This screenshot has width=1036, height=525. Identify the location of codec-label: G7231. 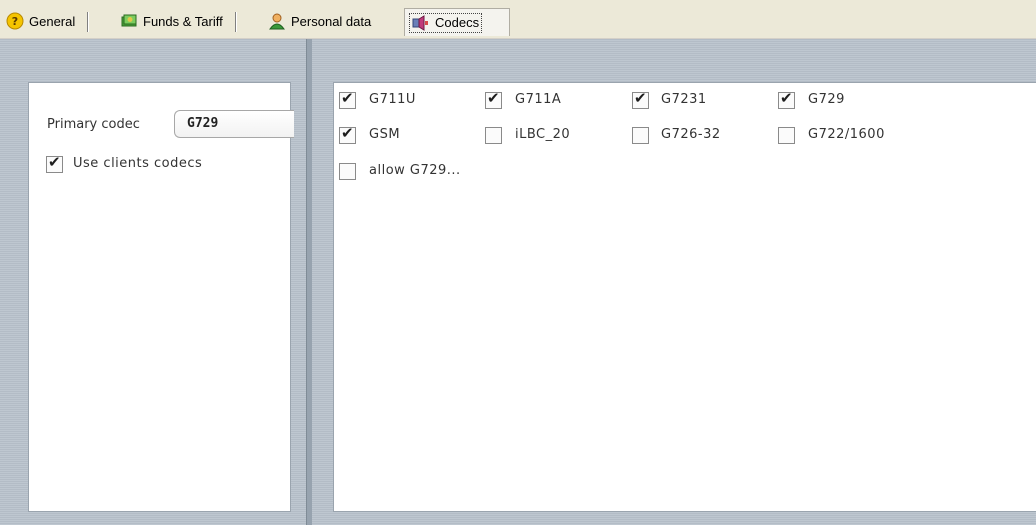
(684, 99).